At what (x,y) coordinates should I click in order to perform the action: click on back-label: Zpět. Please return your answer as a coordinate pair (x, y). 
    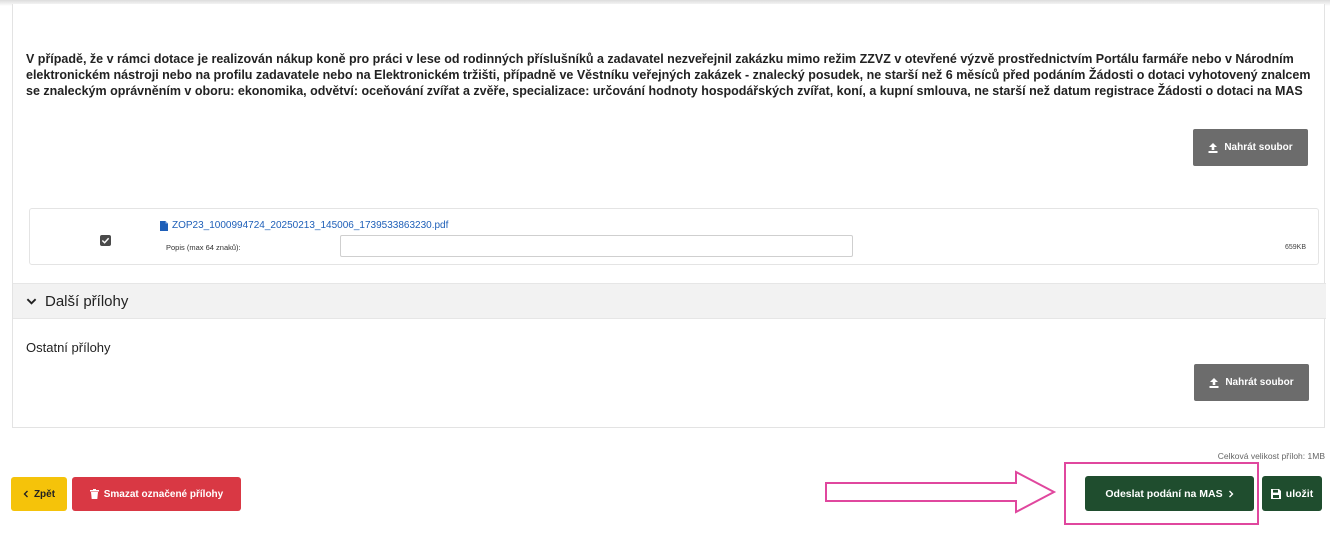
    Looking at the image, I should click on (44, 494).